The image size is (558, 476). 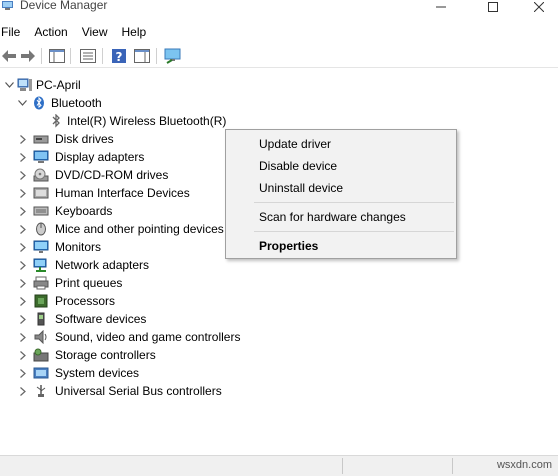 I want to click on processor-icon, so click(x=41, y=301).